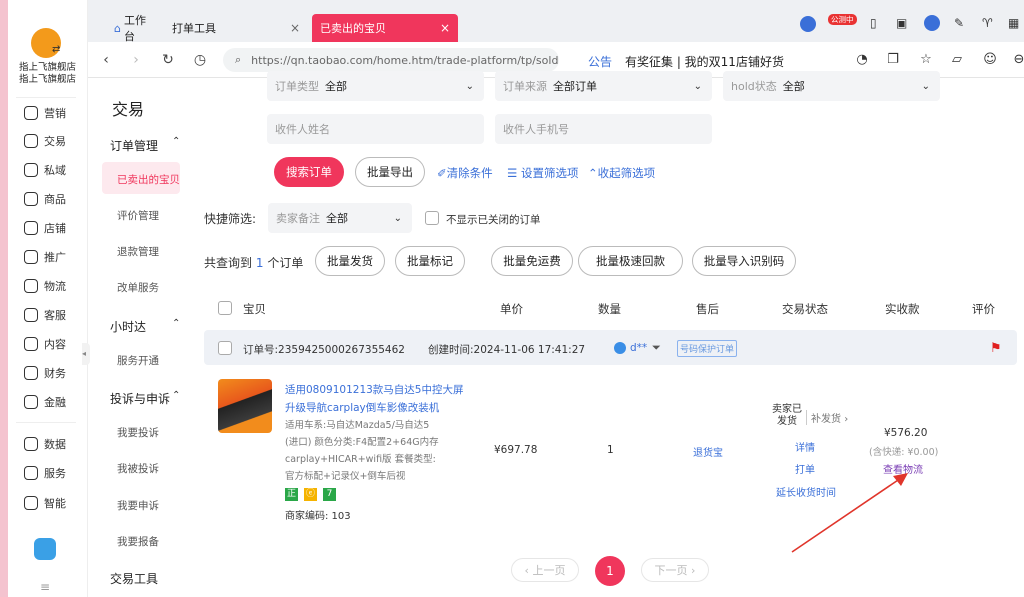 This screenshot has width=1024, height=597. What do you see at coordinates (630, 261) in the screenshot?
I see `batch-fast-payment-button: 批量极速回款` at bounding box center [630, 261].